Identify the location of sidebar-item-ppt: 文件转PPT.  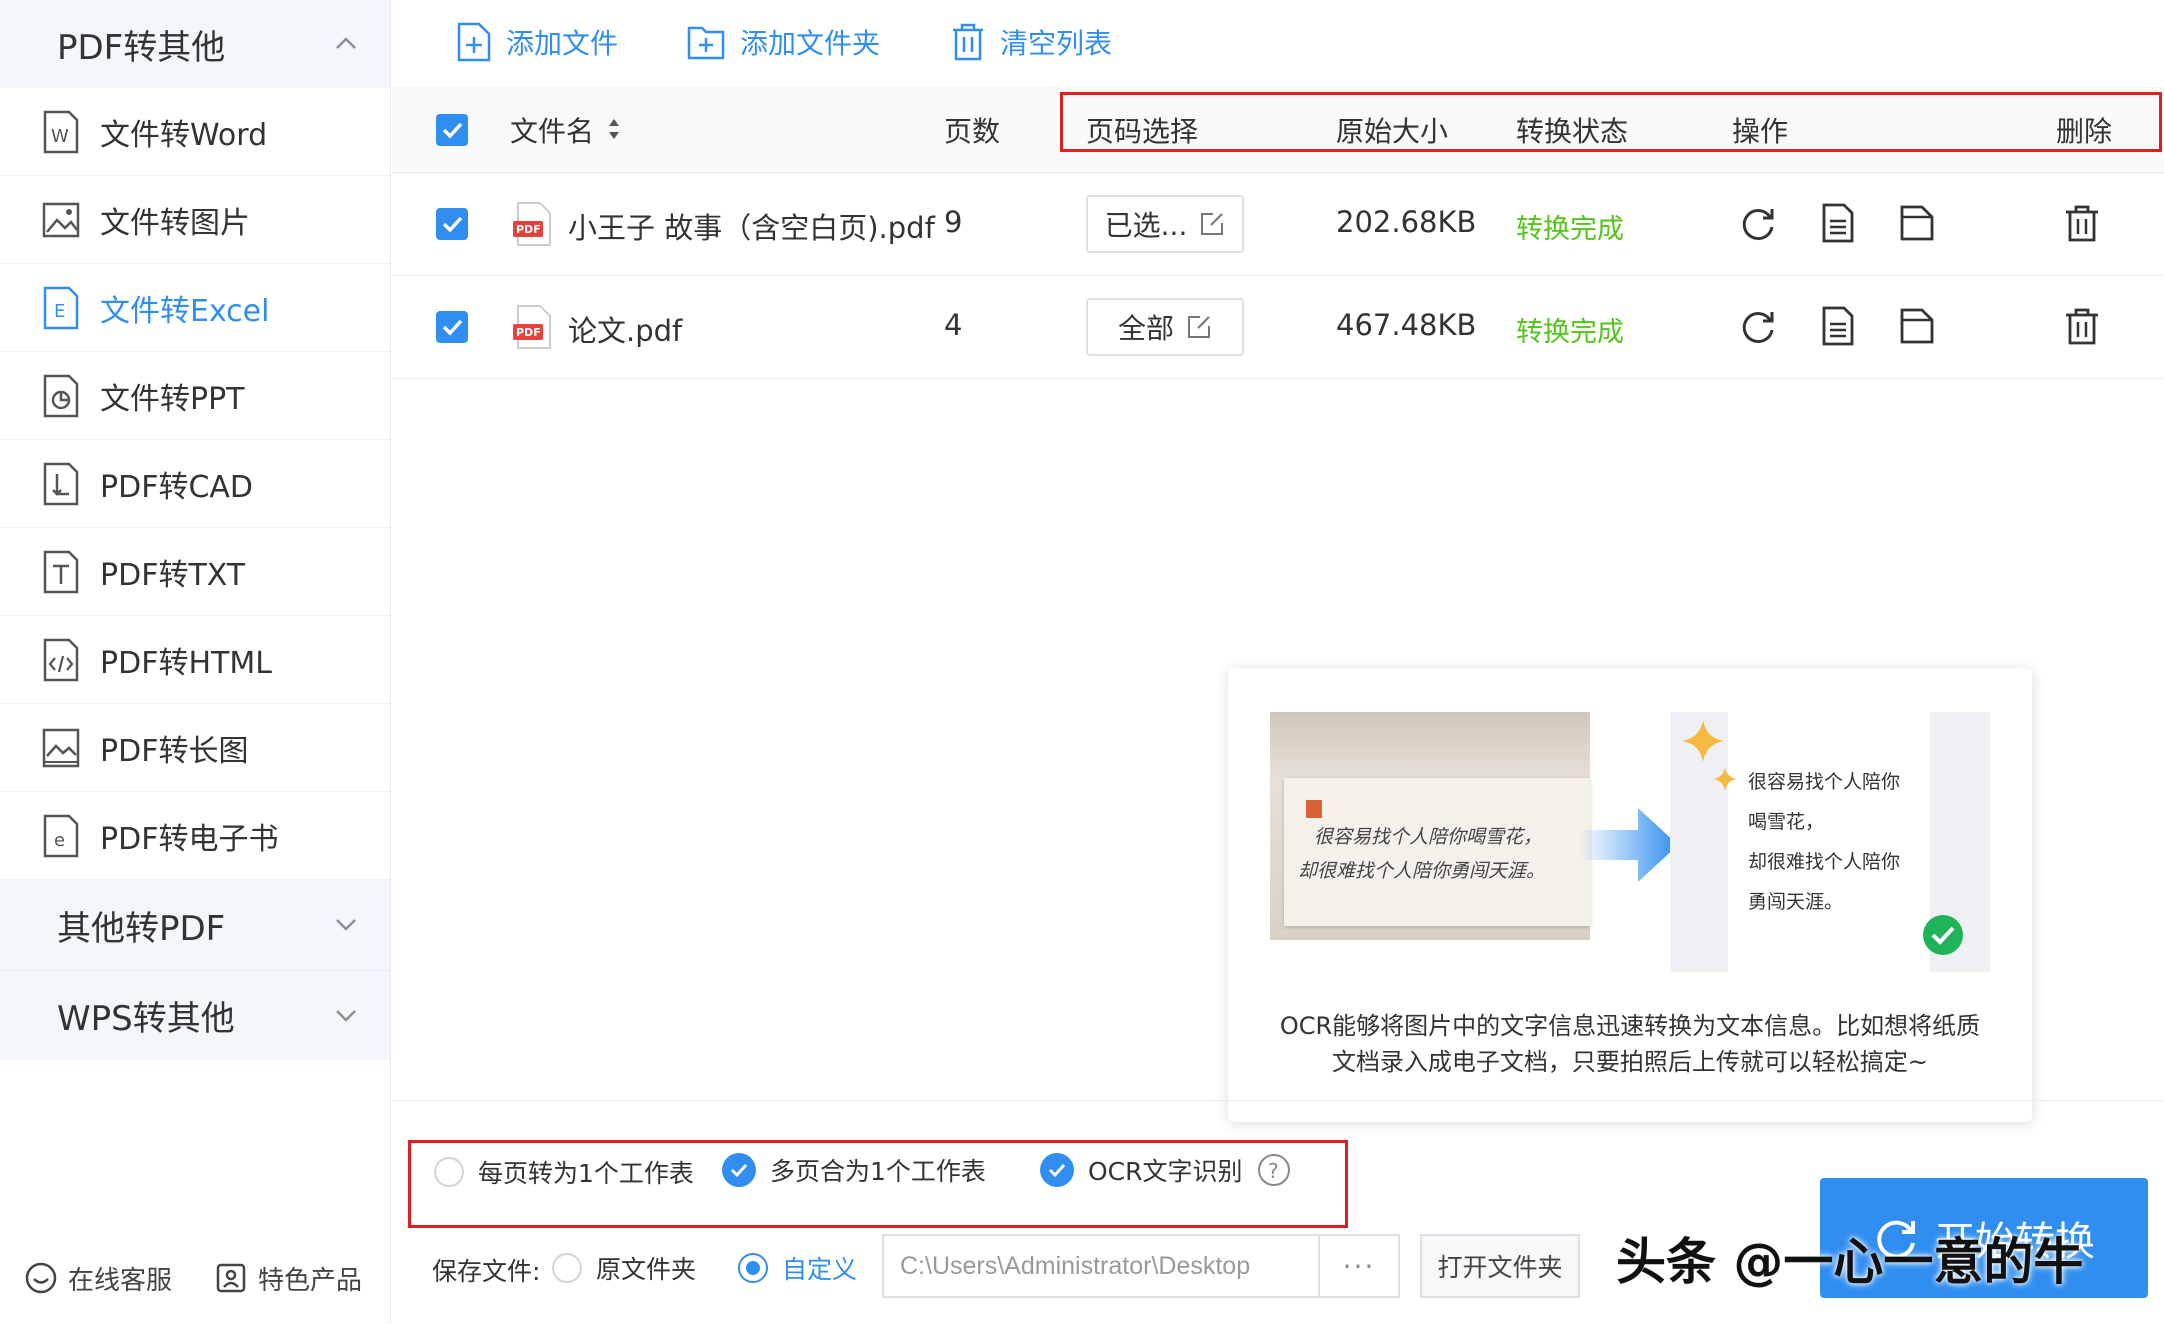
(195, 396).